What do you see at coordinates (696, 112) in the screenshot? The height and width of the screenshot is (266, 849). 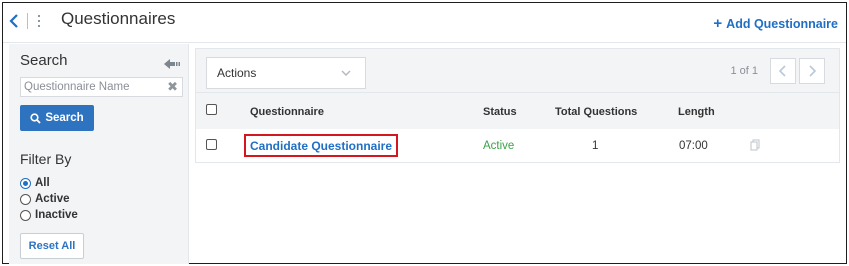 I see `column-header-length: Length` at bounding box center [696, 112].